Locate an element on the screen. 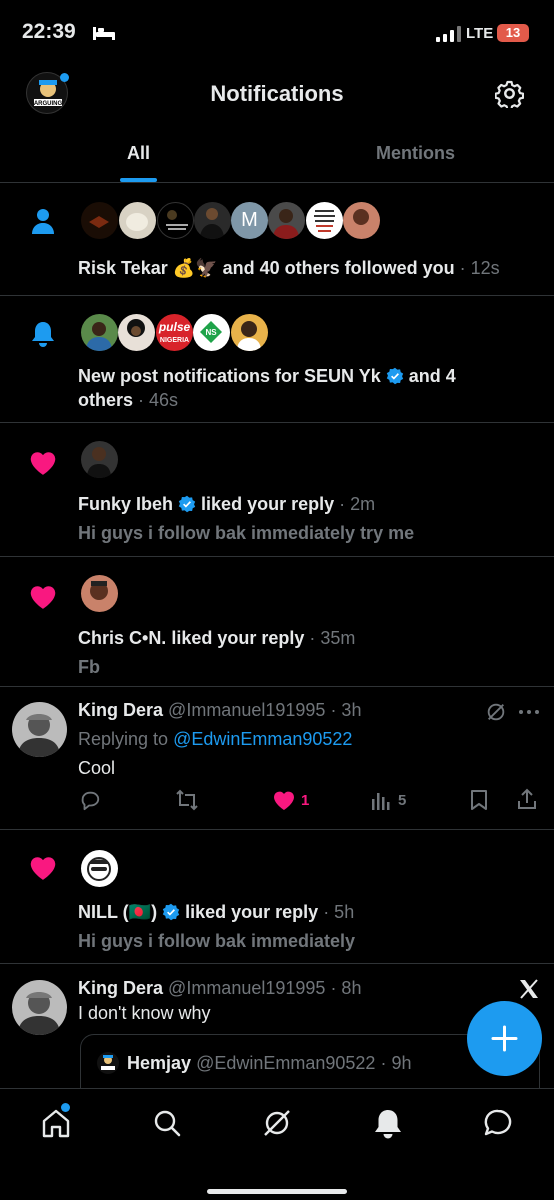 The image size is (554, 1200). quote-header: King Dera @Immanuel191995 · 8h is located at coordinates (219, 988).